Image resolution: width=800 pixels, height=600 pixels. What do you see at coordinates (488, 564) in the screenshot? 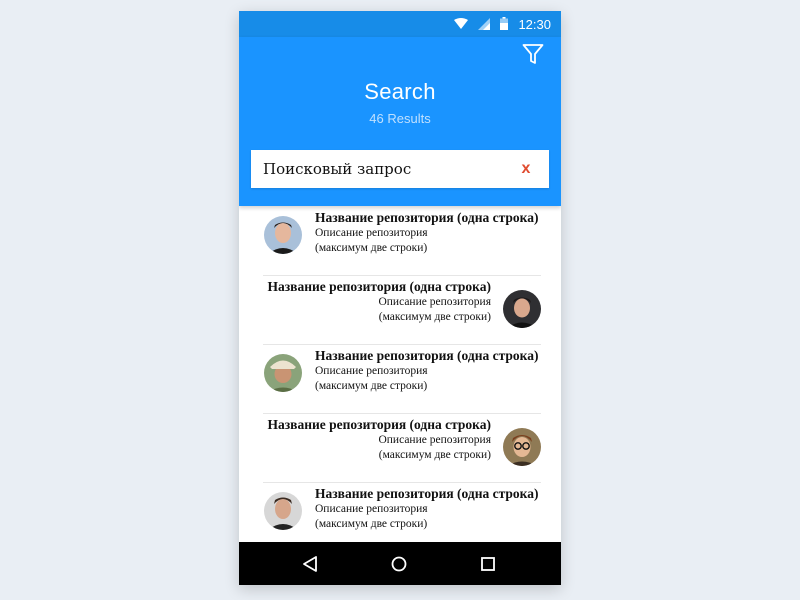
I see `recents-button` at bounding box center [488, 564].